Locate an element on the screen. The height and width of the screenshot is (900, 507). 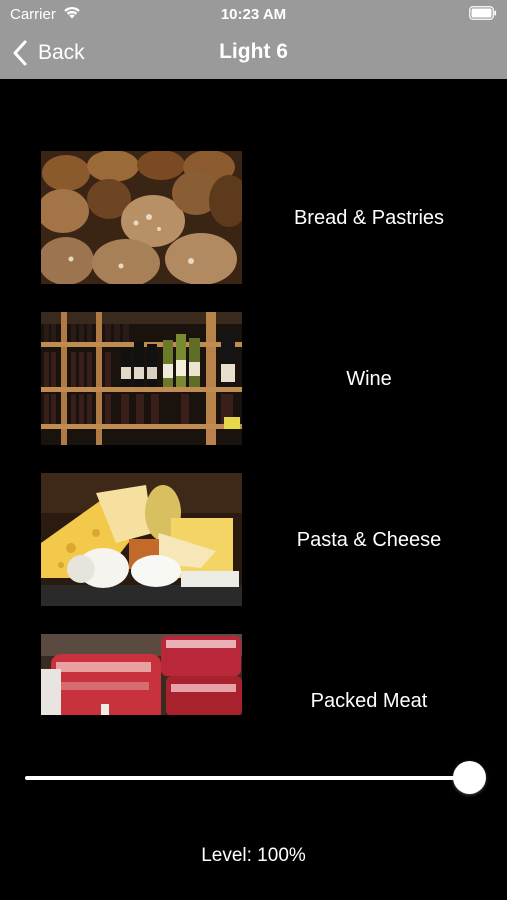
top-bar: Carrier 10:23 AM Back Light 6 is located at coordinates (253, 39).